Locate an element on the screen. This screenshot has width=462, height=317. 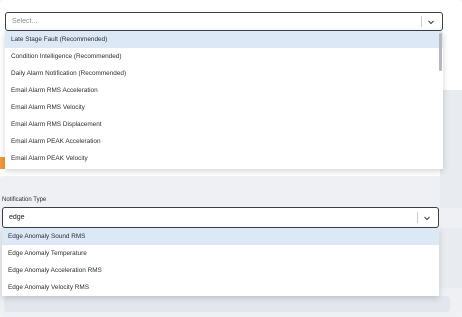
option-edge-anomaly-acceleration-rms: Edge Anomaly Acceleration RMS is located at coordinates (220, 270).